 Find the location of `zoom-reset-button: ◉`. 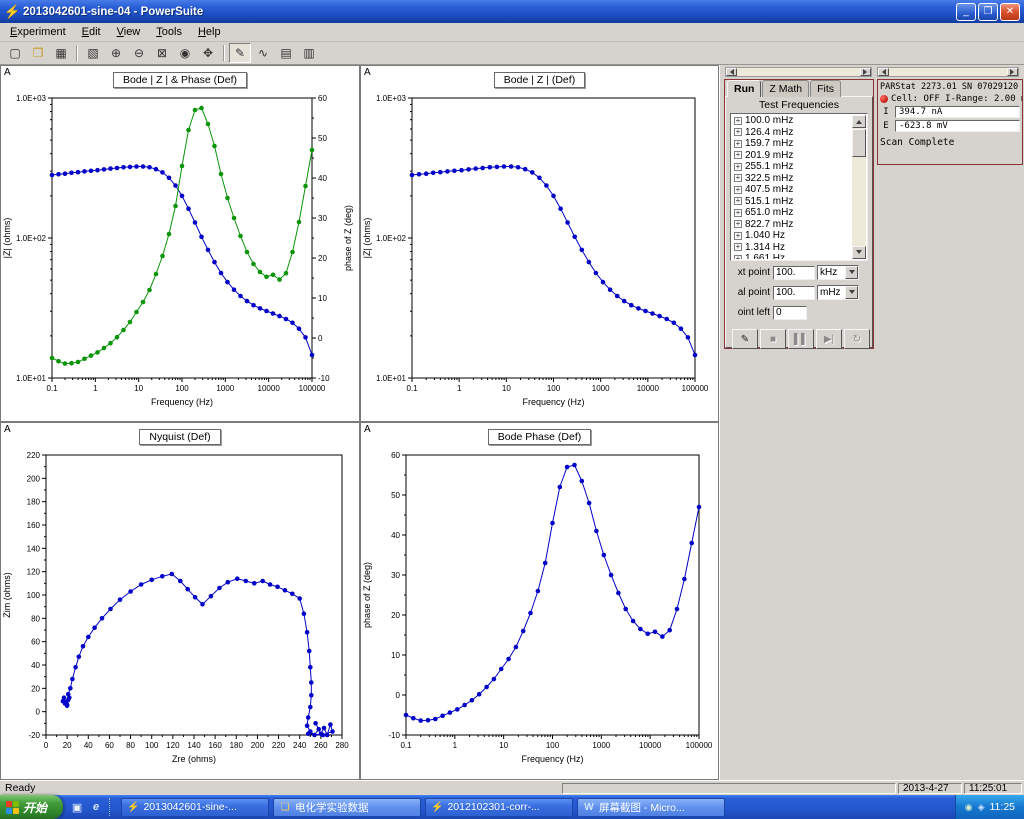

zoom-reset-button: ◉ is located at coordinates (185, 53).